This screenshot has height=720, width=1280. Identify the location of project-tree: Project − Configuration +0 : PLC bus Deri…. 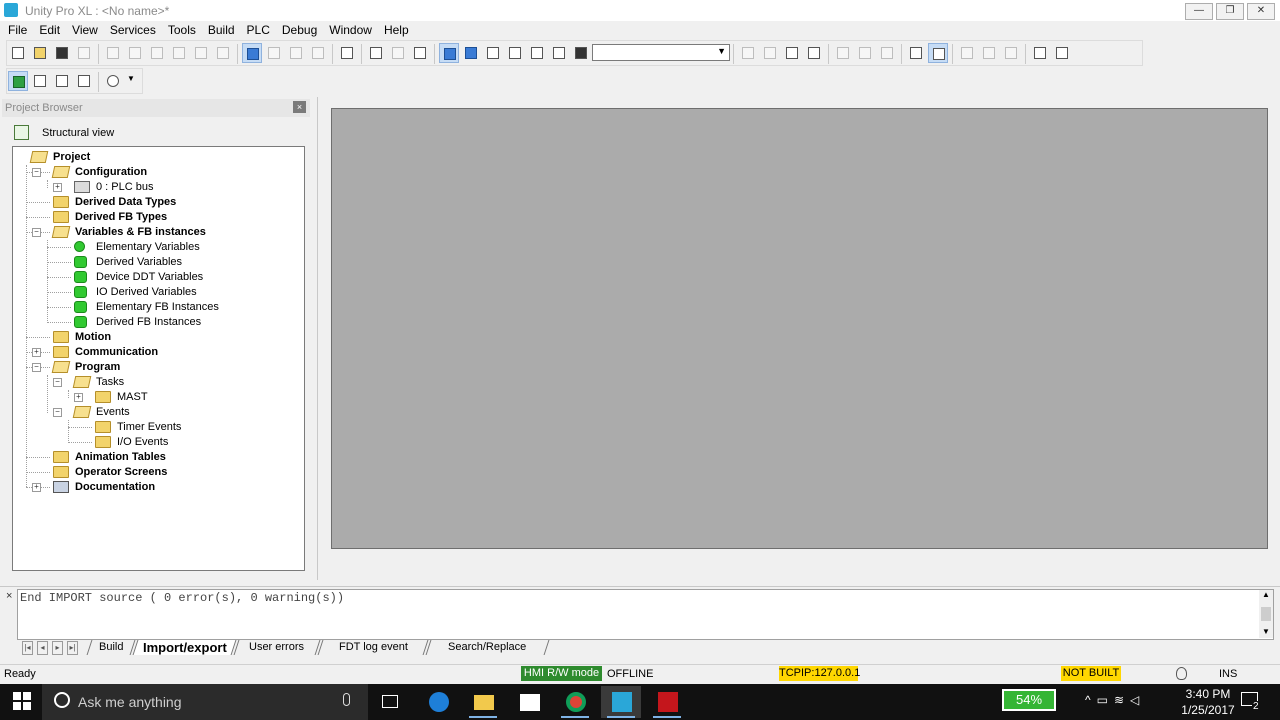
(158, 358).